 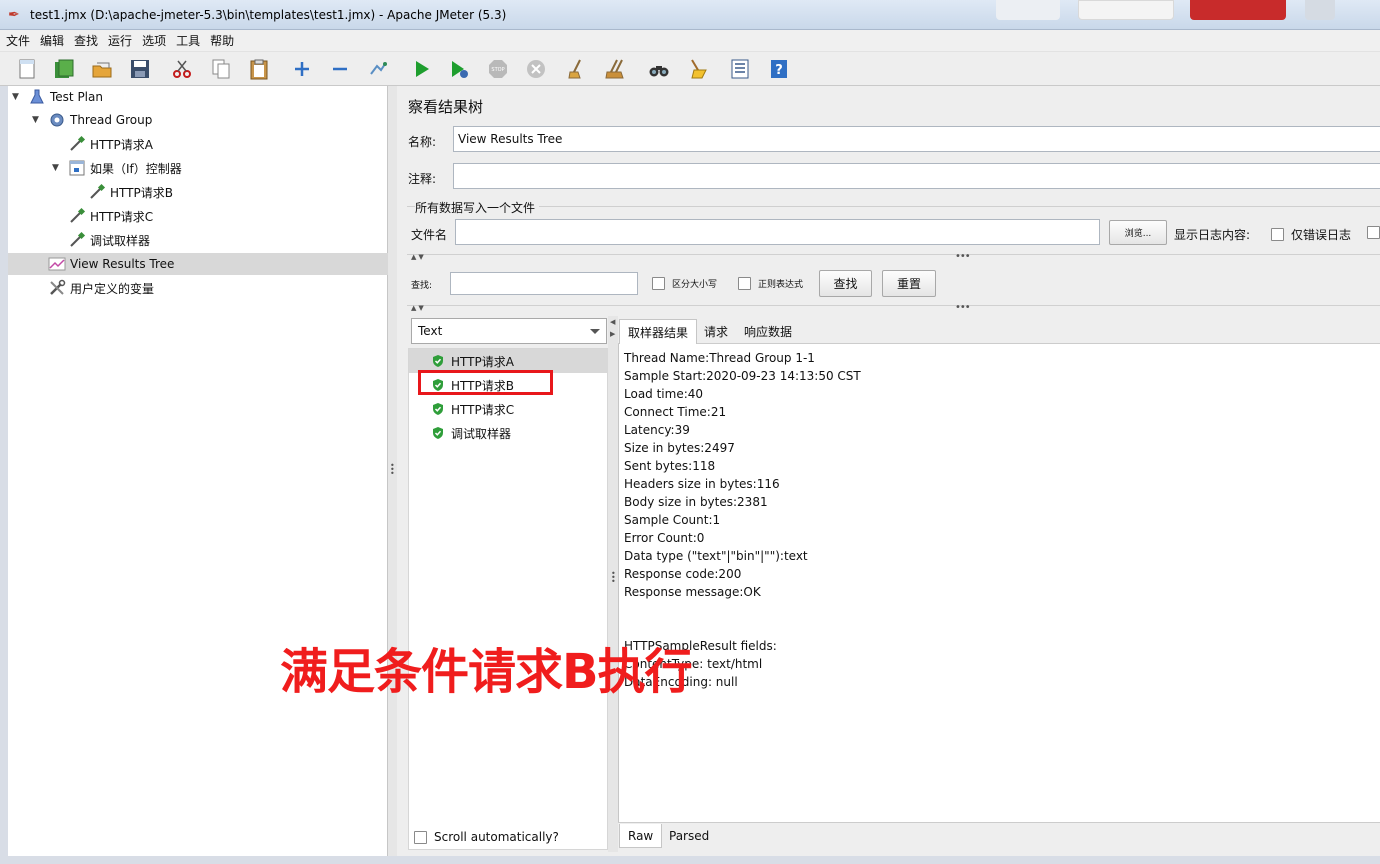 I want to click on detail-line: Data type ("text"|"bin"|""):text, so click(x=716, y=556).